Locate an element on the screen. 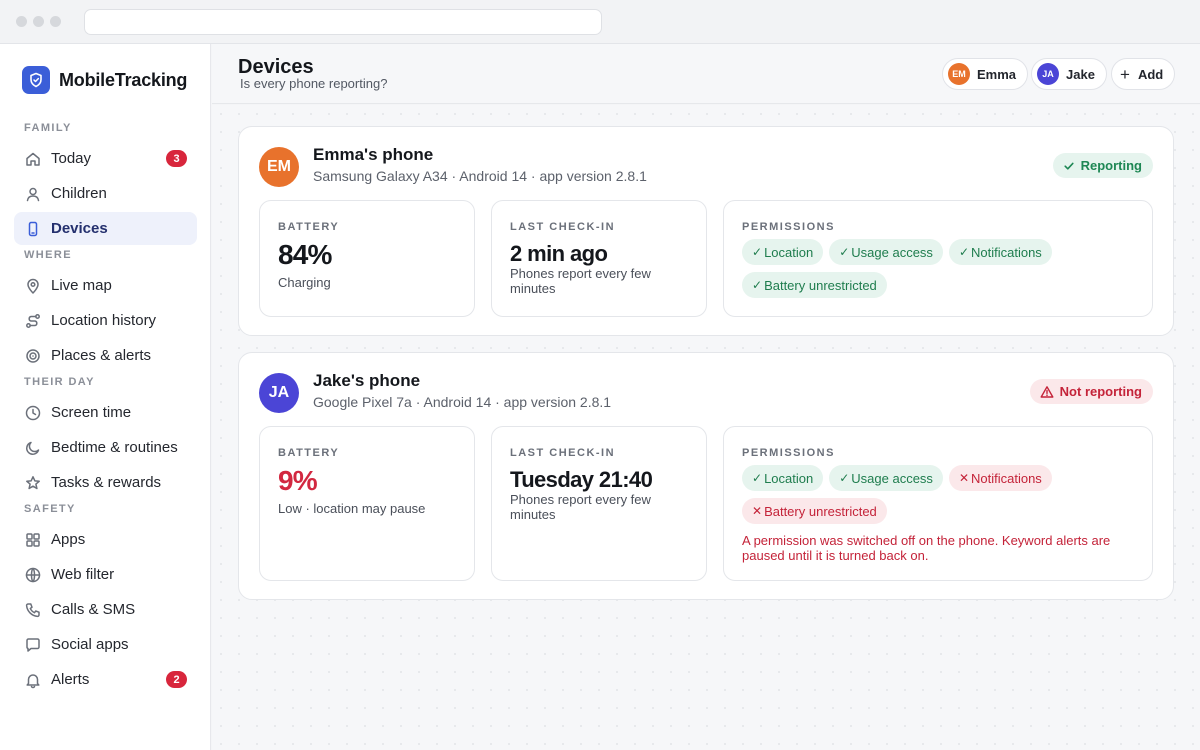  sidebar-item-label: Live map is located at coordinates (81, 285).